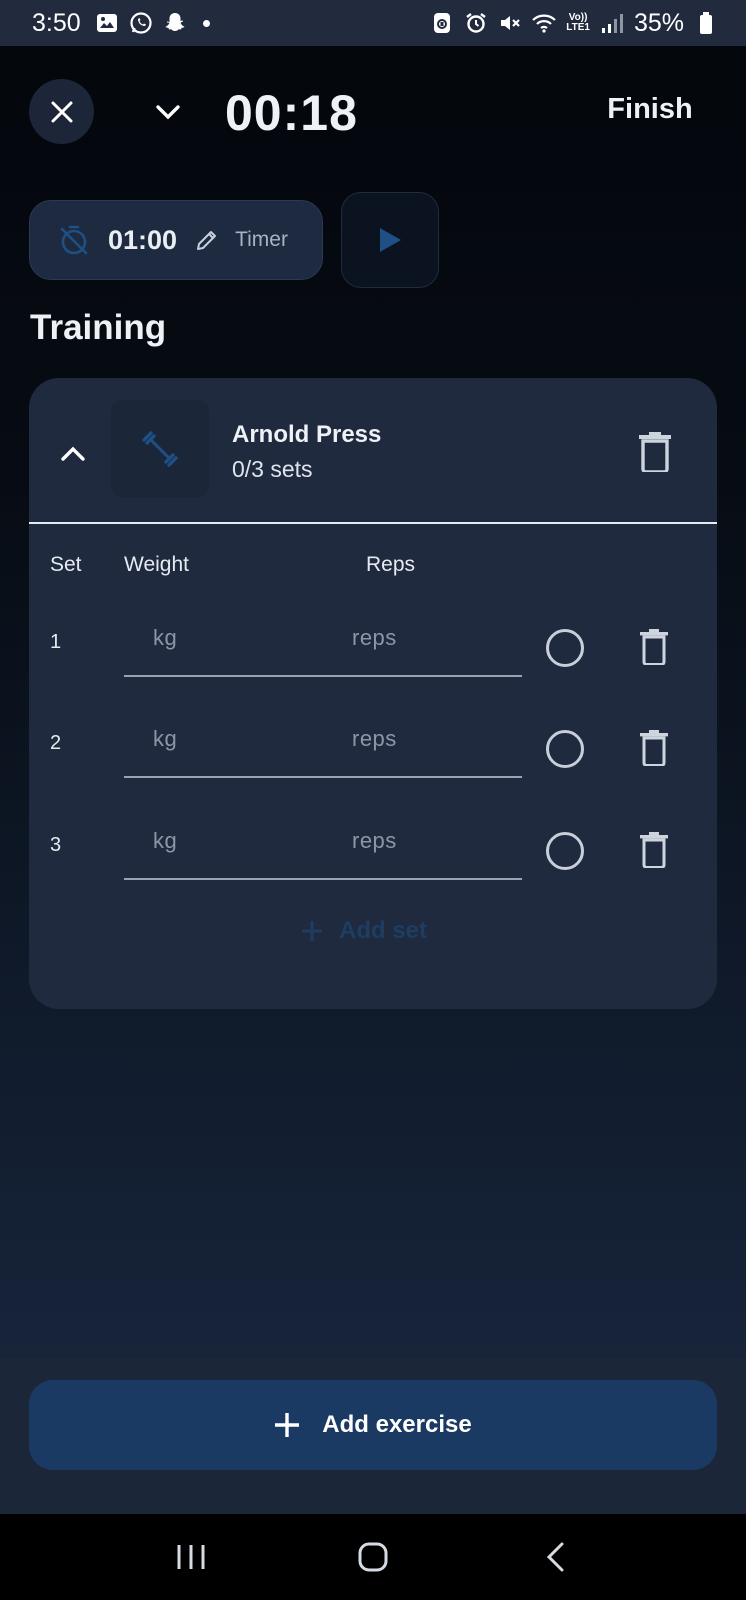 This screenshot has width=746, height=1600. What do you see at coordinates (272, 469) in the screenshot?
I see `exercise-progress: 0/3 sets` at bounding box center [272, 469].